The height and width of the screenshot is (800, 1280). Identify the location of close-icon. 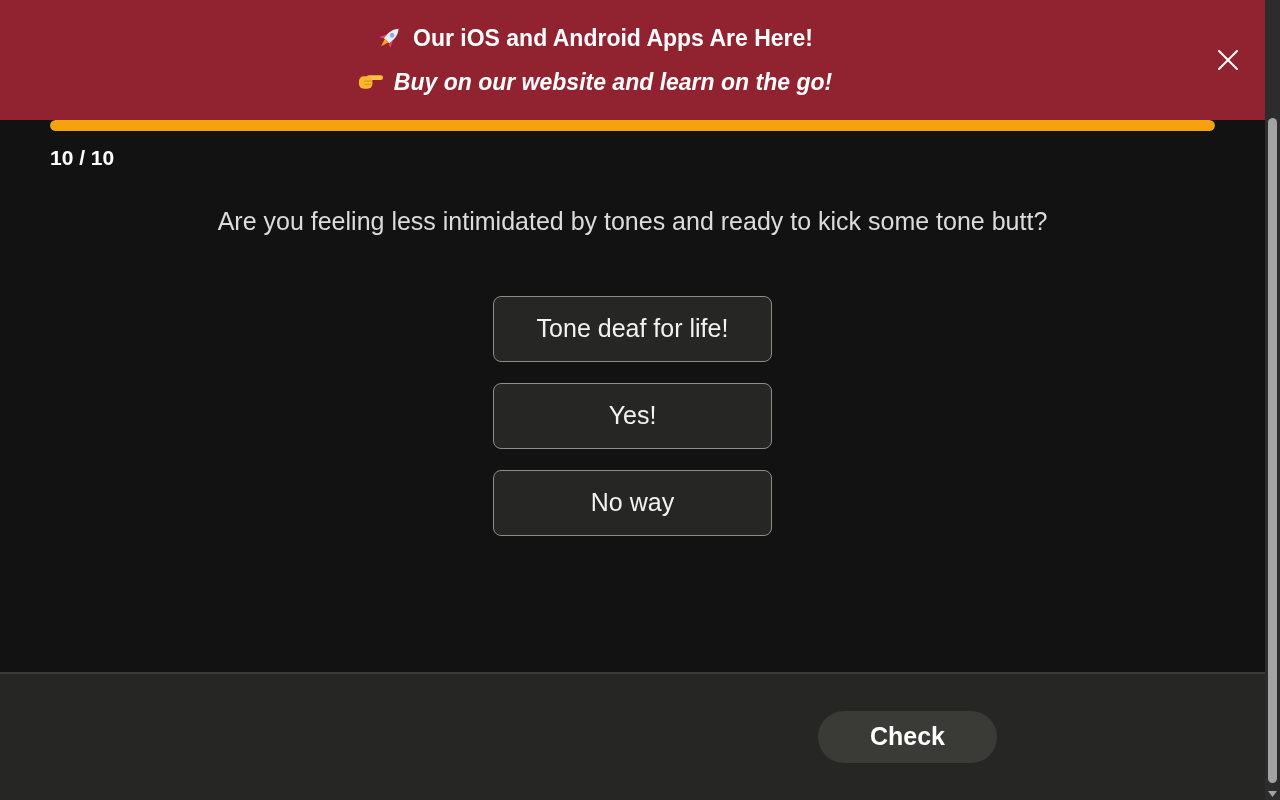
(1227, 60).